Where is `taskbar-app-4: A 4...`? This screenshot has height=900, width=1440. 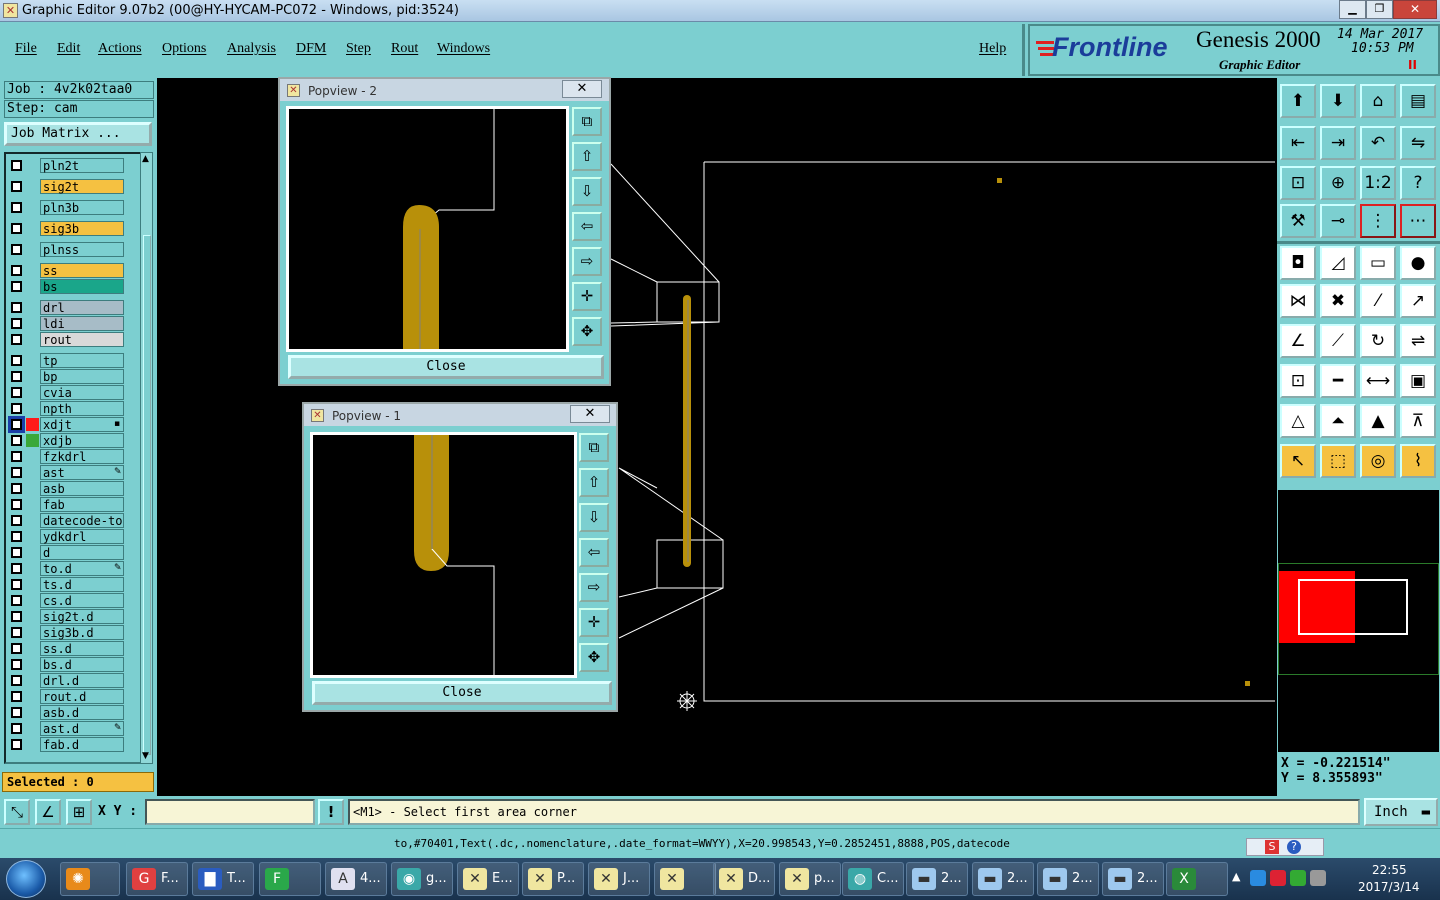 taskbar-app-4: A 4... is located at coordinates (356, 879).